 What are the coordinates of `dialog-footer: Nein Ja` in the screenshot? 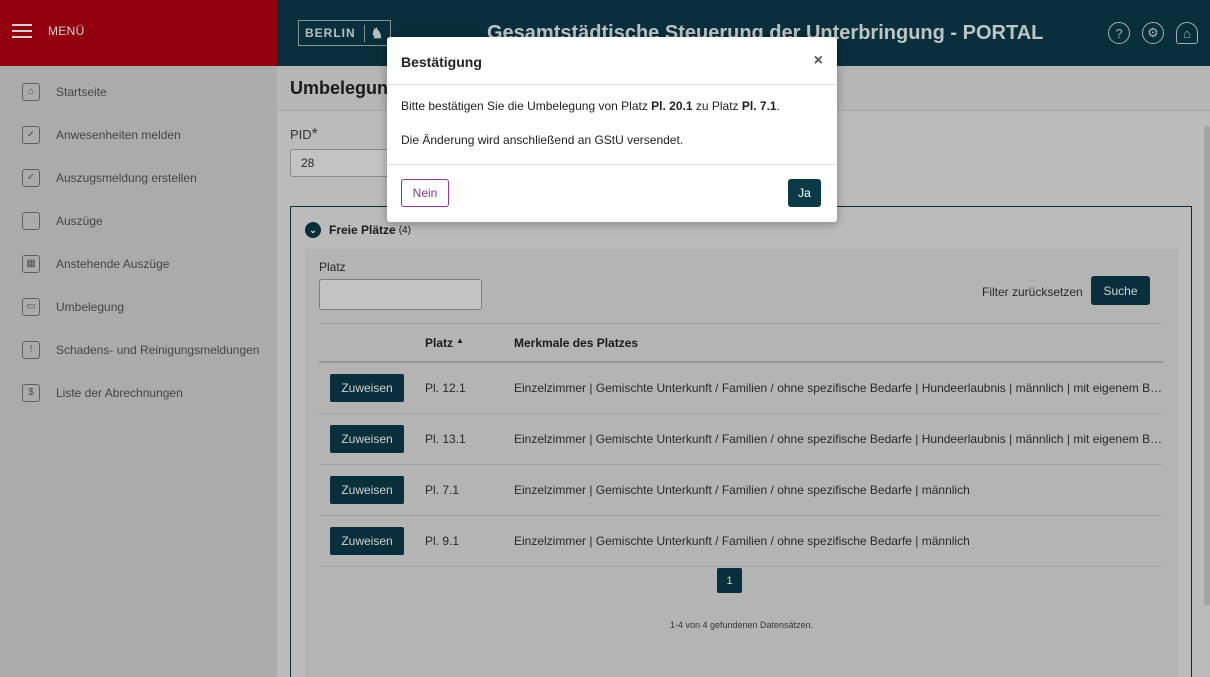 It's located at (612, 192).